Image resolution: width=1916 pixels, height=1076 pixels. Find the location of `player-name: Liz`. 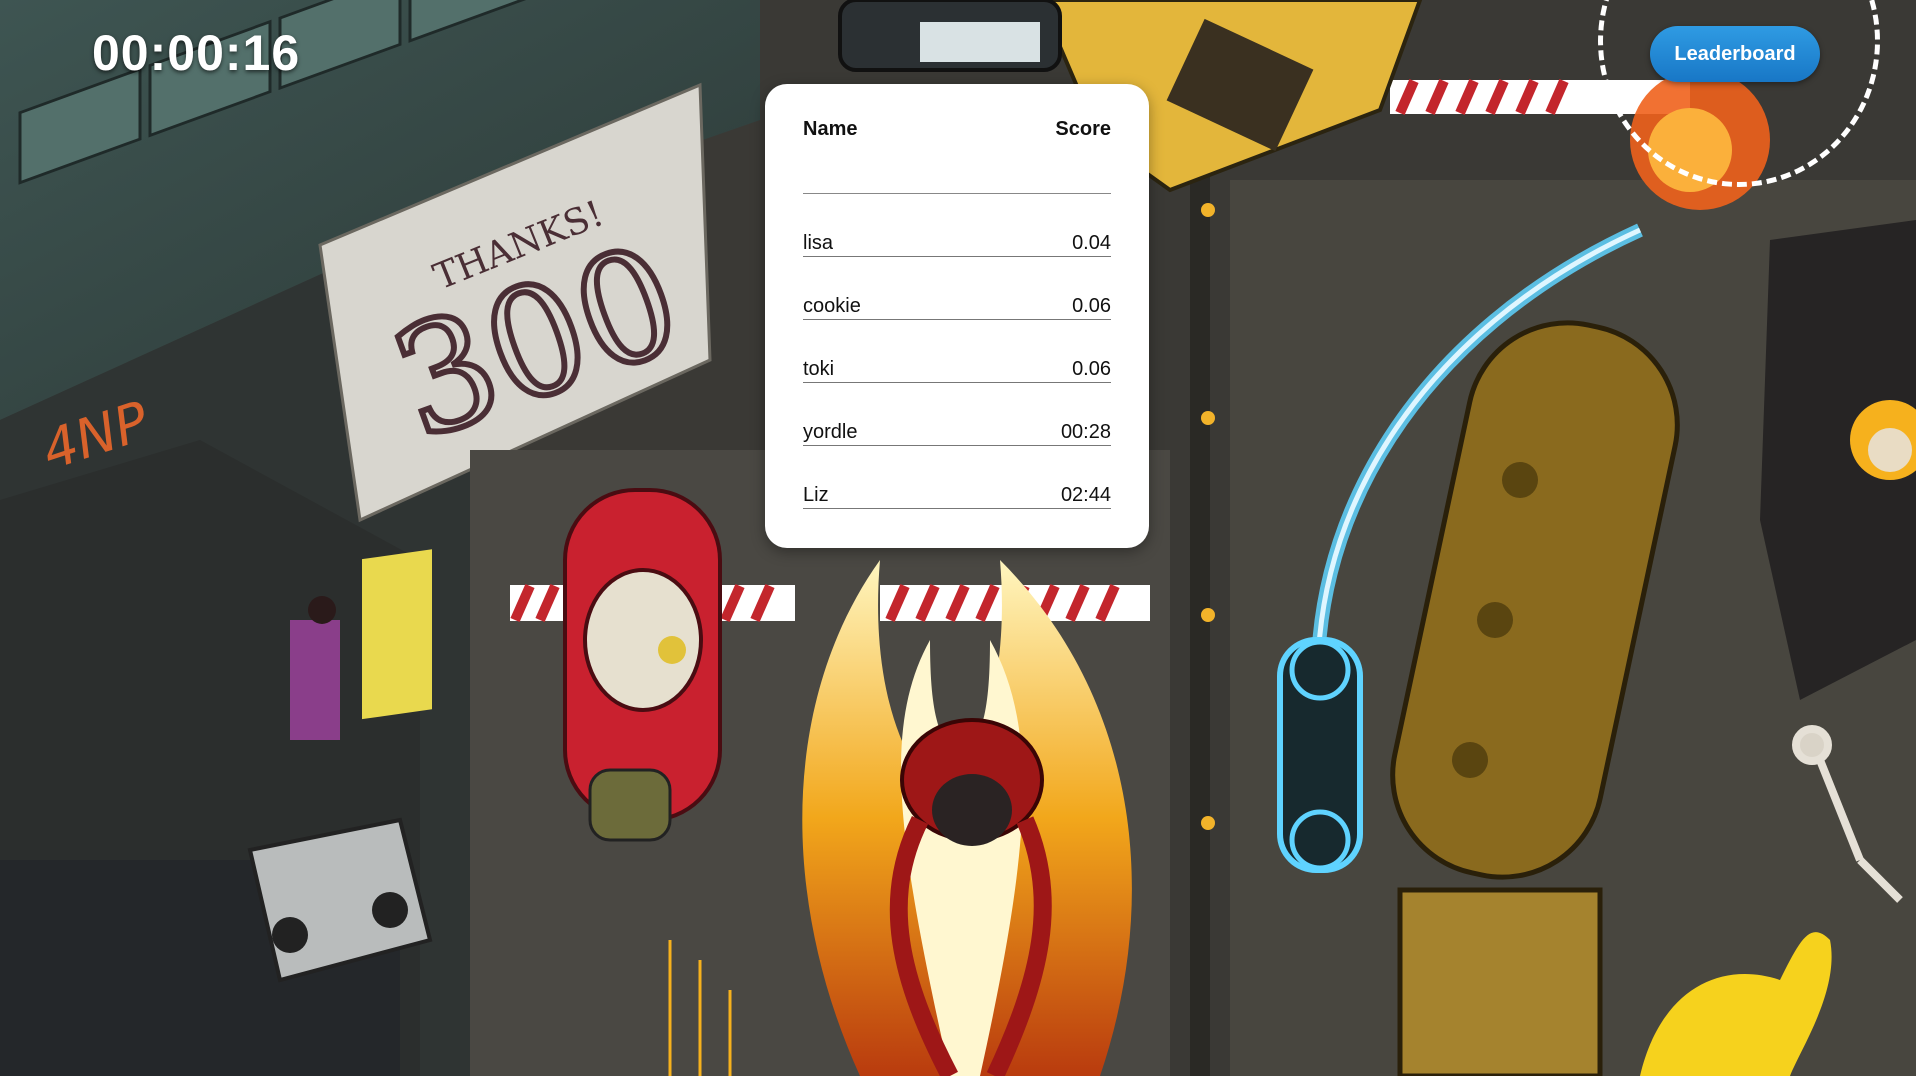

player-name: Liz is located at coordinates (816, 495).